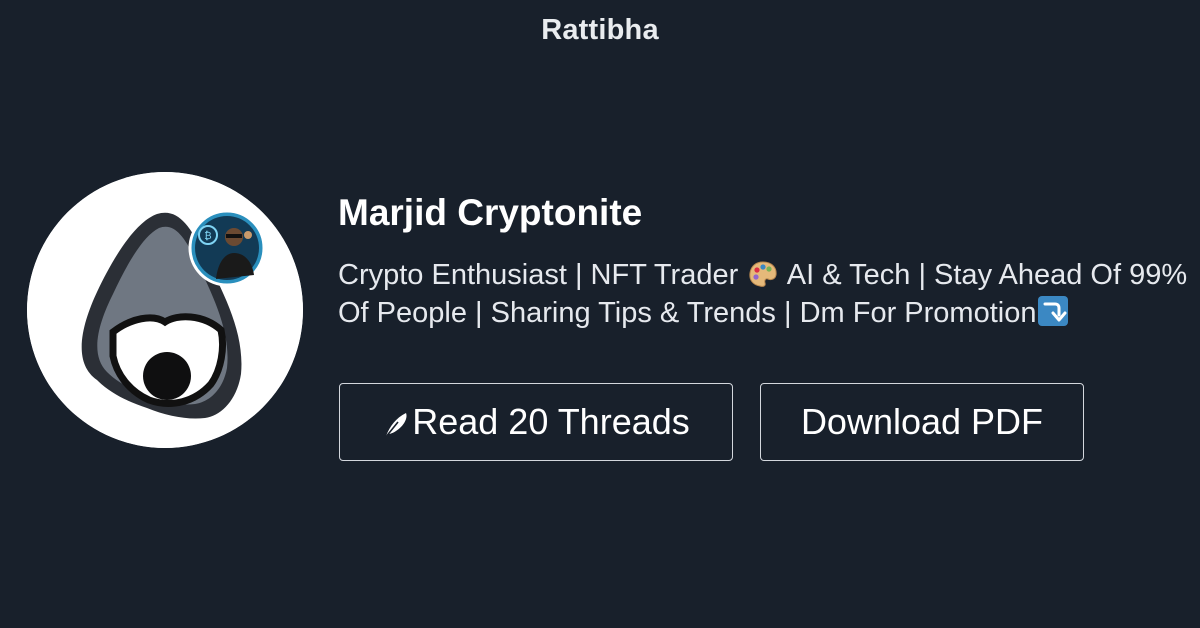 The height and width of the screenshot is (628, 1200). I want to click on read-threads-label: Read 20 Threads, so click(551, 421).